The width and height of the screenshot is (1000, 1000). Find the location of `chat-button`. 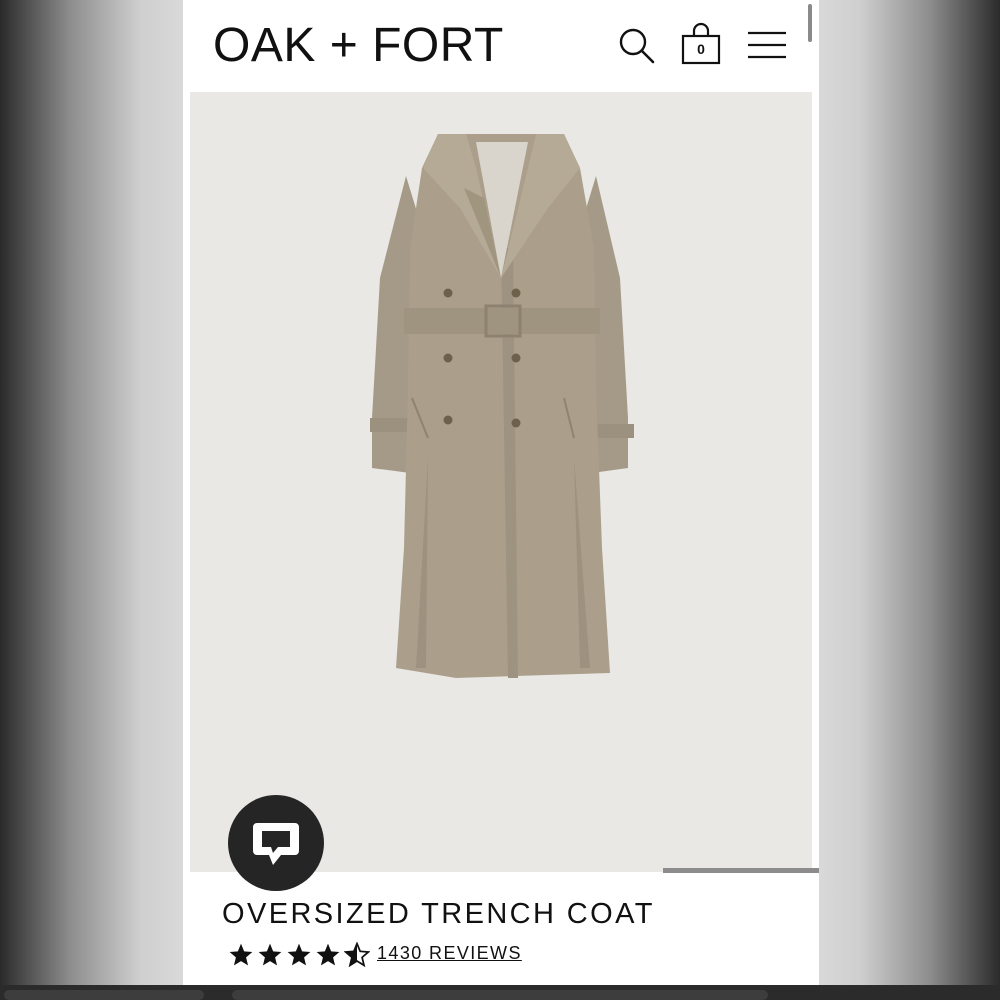

chat-button is located at coordinates (276, 843).